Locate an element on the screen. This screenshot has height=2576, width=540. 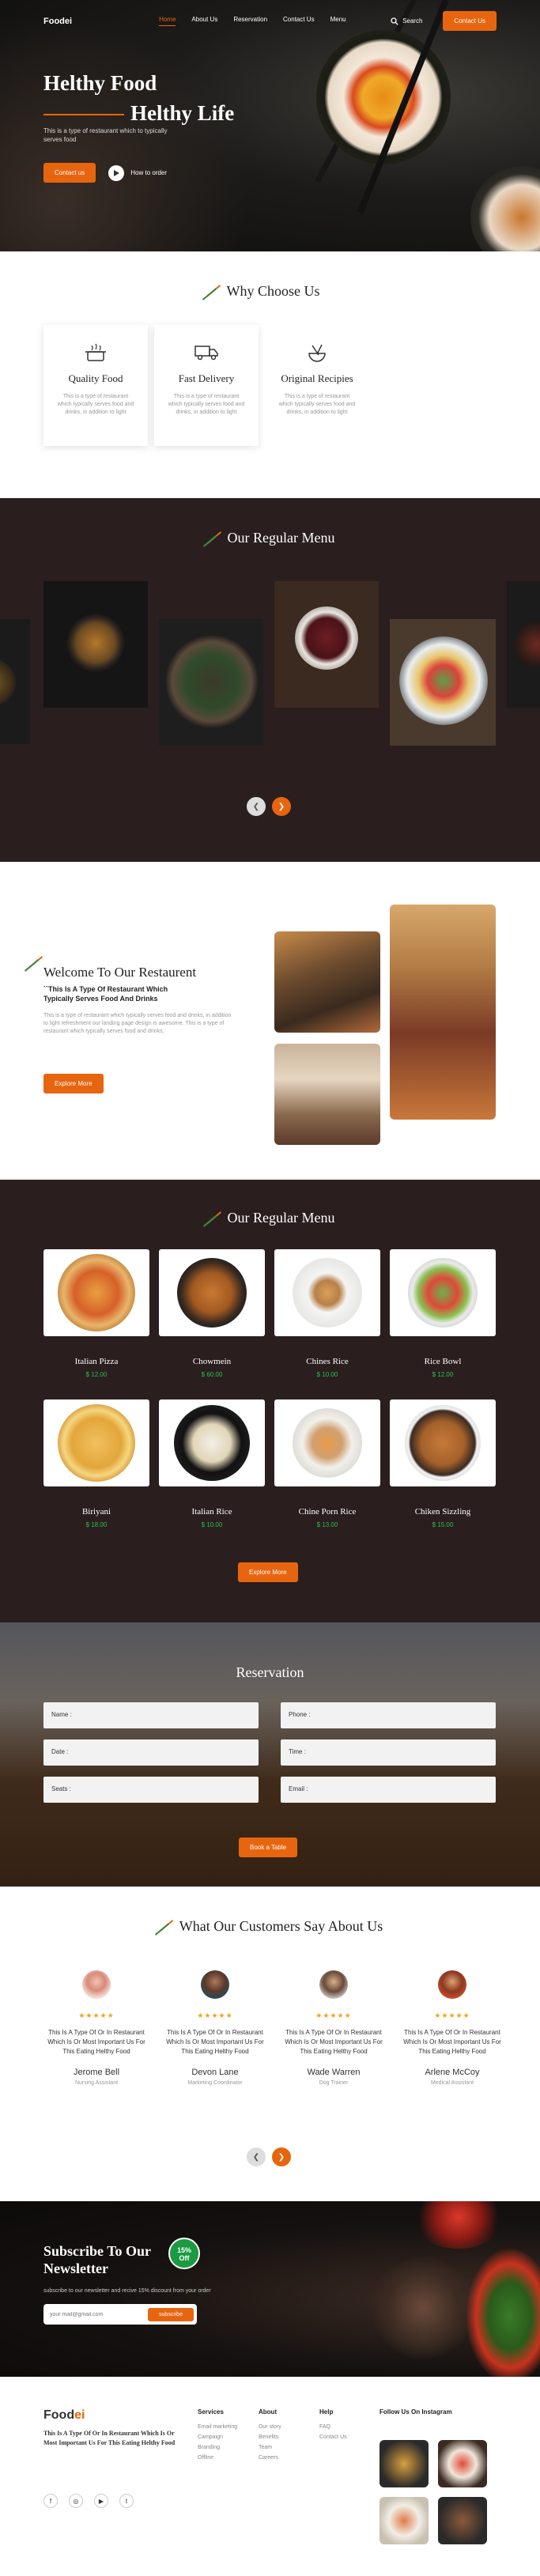
instagram-icon: ◎ is located at coordinates (76, 2501).